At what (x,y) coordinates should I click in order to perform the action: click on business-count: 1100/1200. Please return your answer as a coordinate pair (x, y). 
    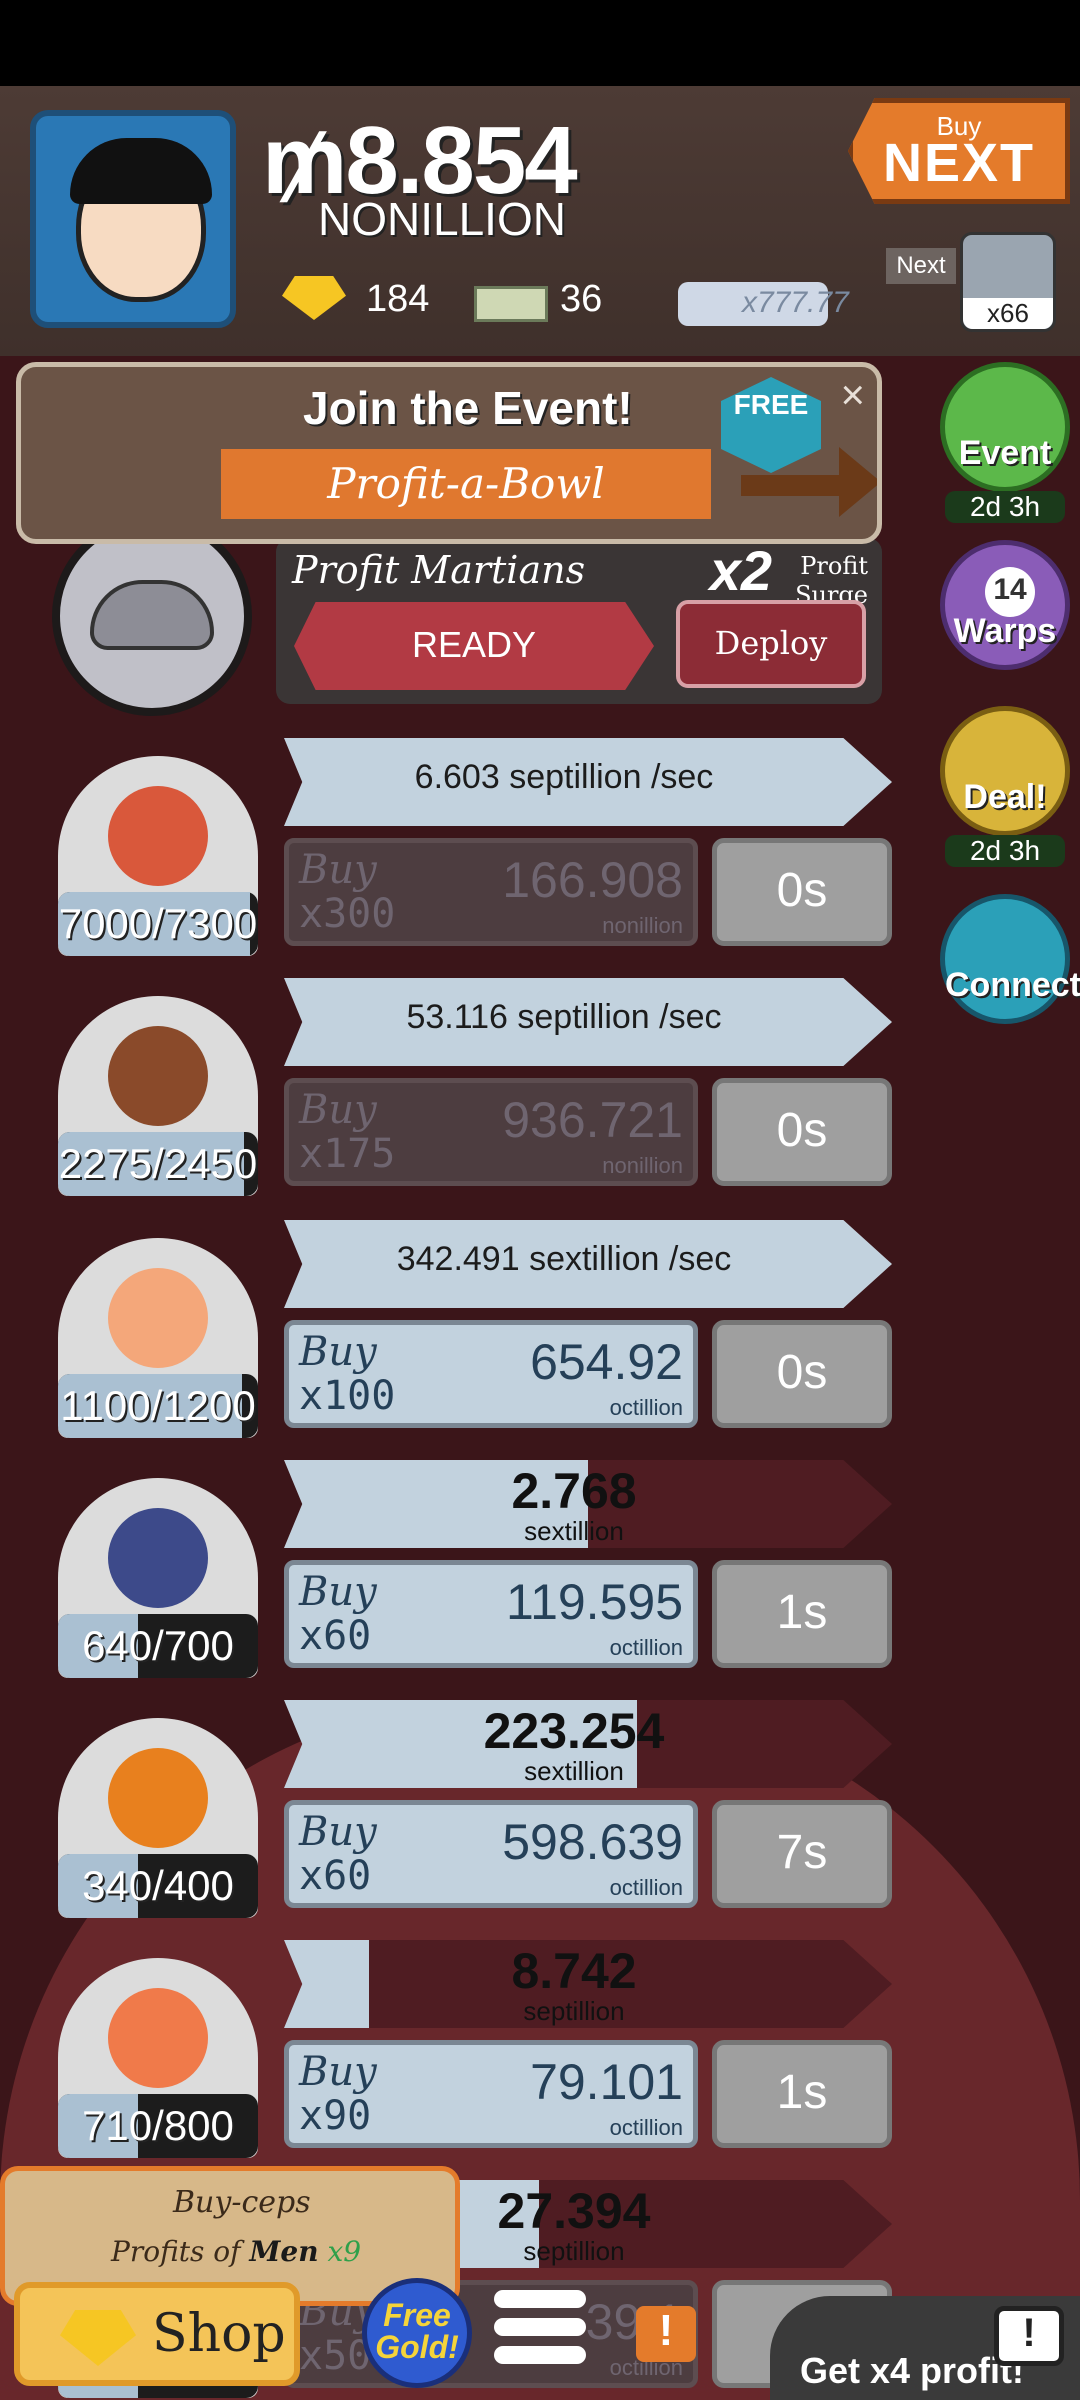
    Looking at the image, I should click on (158, 1406).